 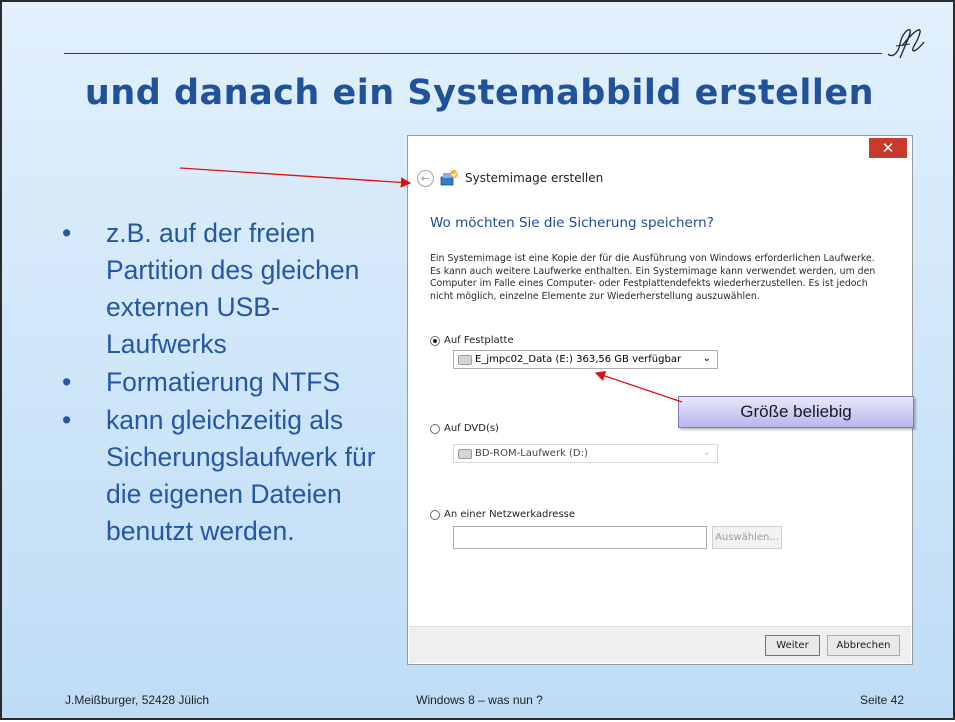 I want to click on footer-topic: Windows 8 – was nun ?, so click(x=479, y=700).